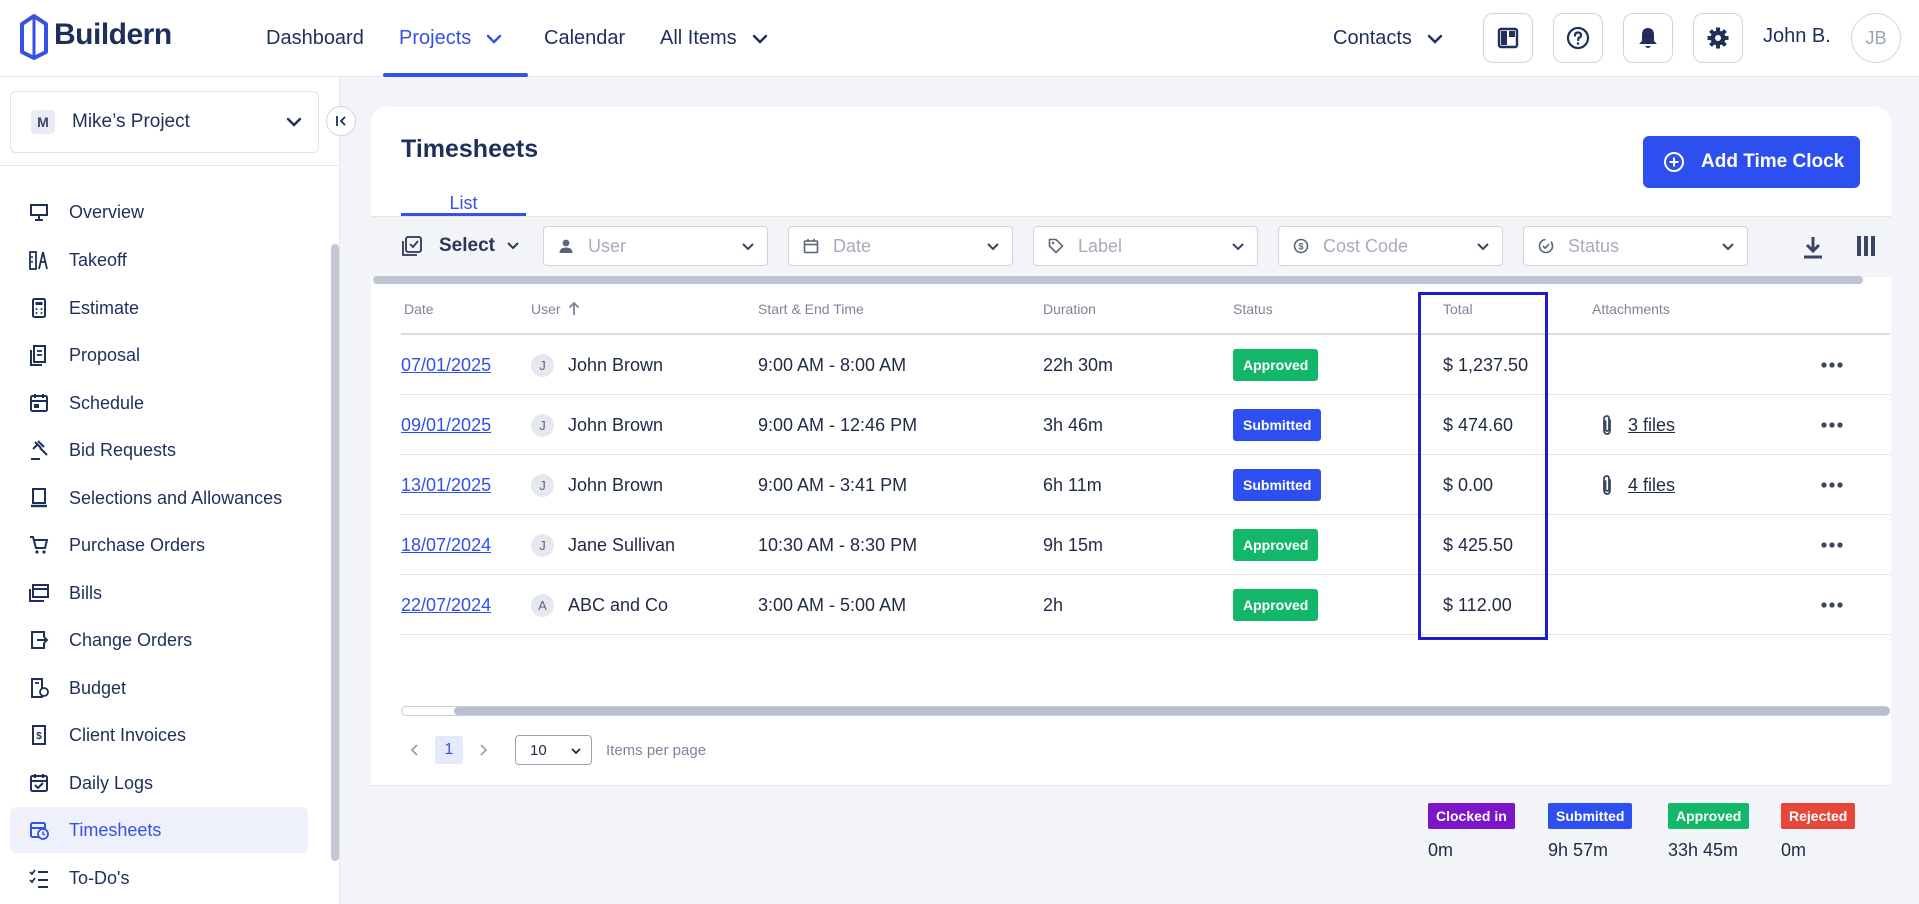 This screenshot has width=1919, height=904. What do you see at coordinates (1797, 36) in the screenshot?
I see `user-name: John B.` at bounding box center [1797, 36].